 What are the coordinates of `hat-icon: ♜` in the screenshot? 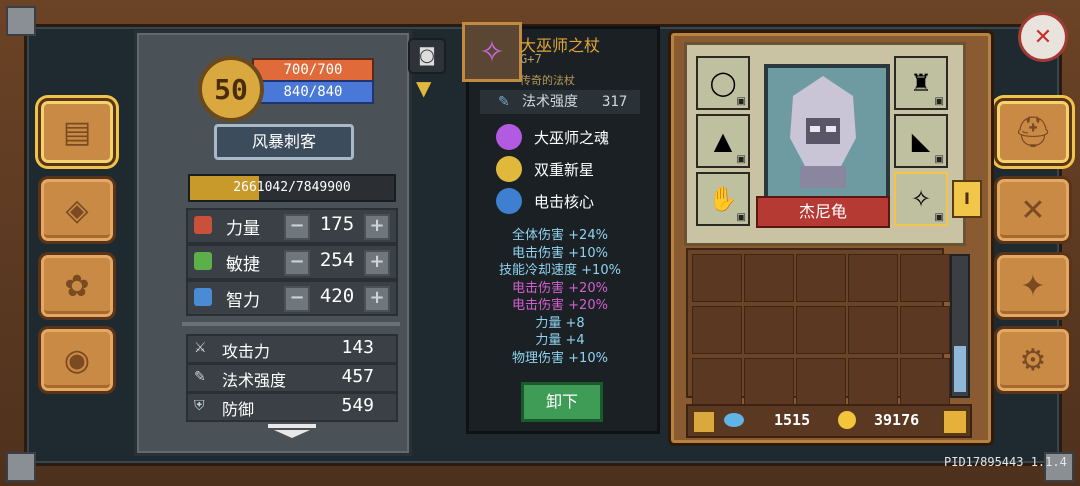 It's located at (921, 83).